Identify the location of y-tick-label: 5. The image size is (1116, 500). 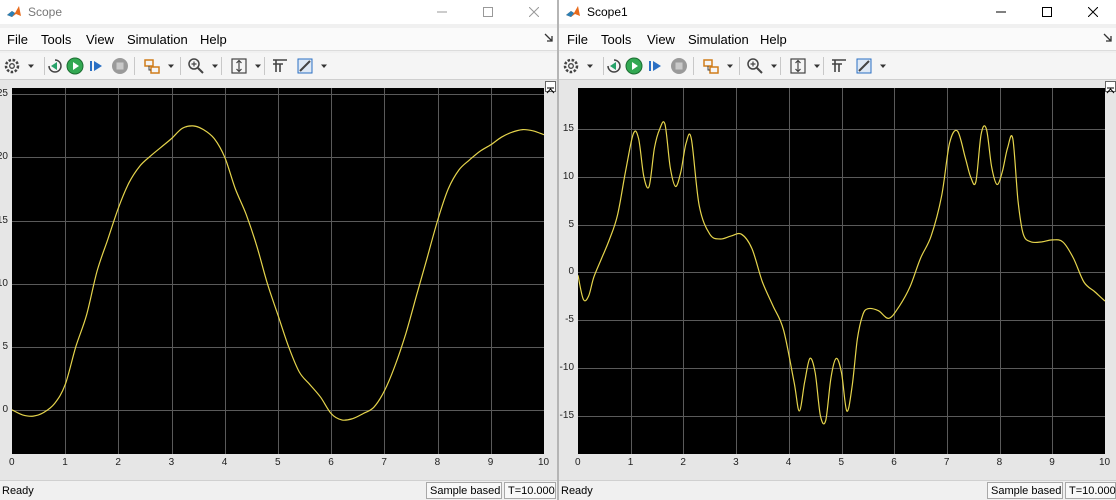
(571, 224).